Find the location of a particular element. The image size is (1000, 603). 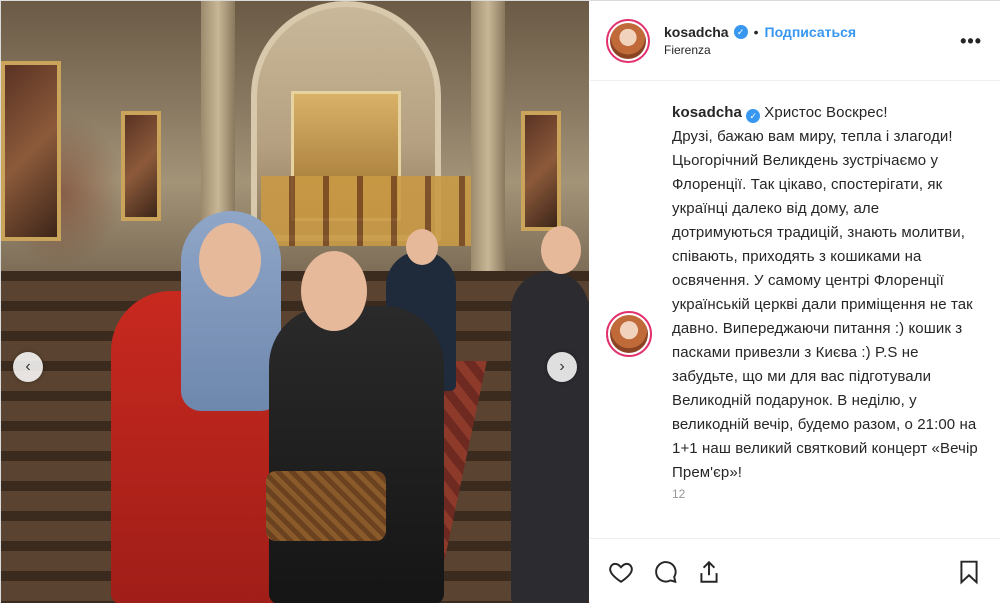

caption-avatar is located at coordinates (629, 334).